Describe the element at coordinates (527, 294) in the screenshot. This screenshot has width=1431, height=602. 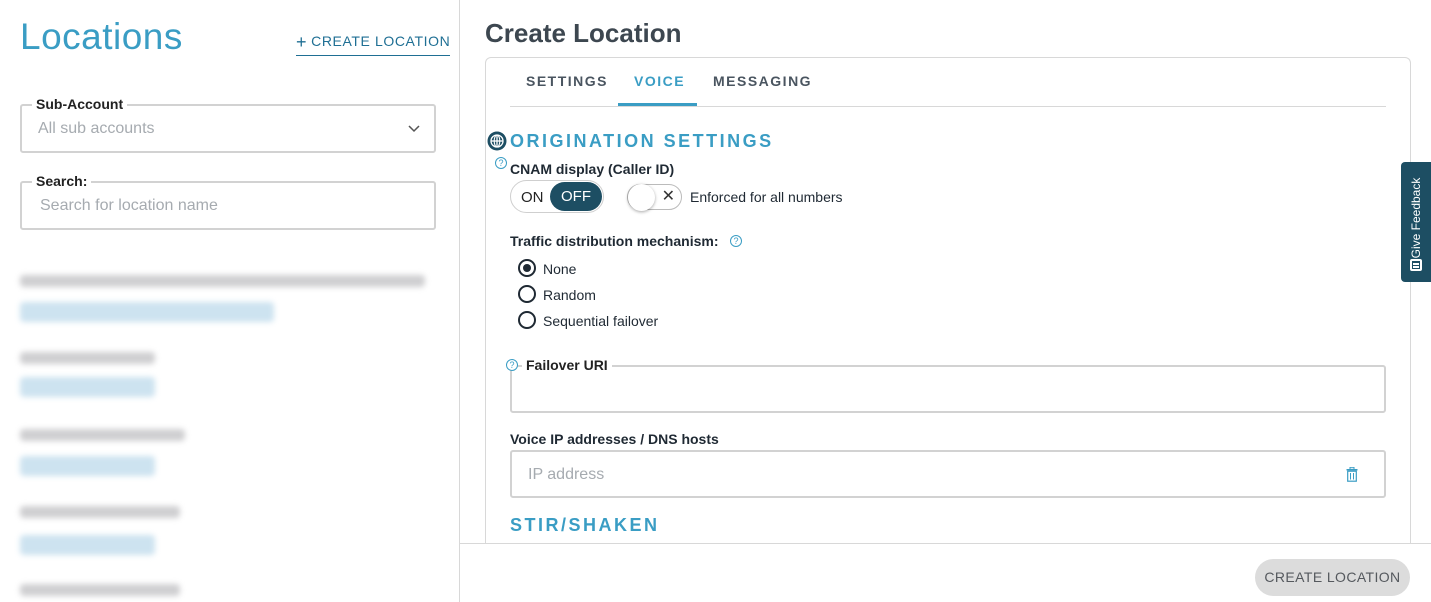
I see `radio-random` at that location.